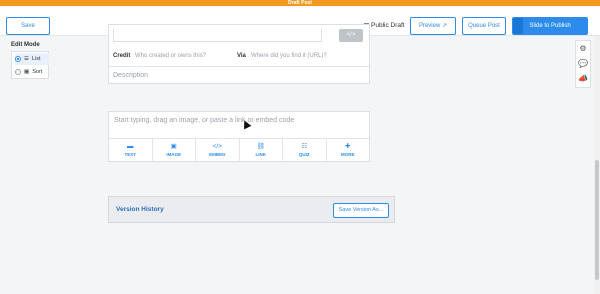 This screenshot has height=294, width=600. I want to click on description-input: Description, so click(130, 75).